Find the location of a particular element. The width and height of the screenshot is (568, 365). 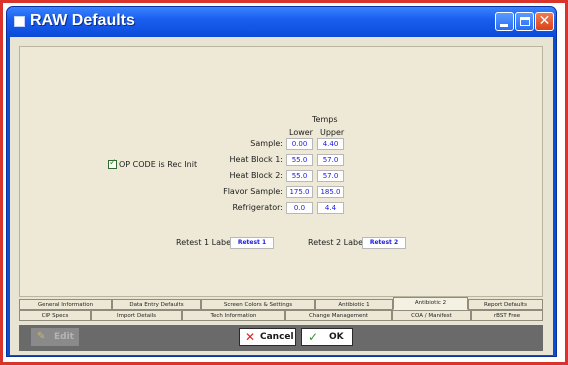

heat-block-2-label: Heat Block 2: is located at coordinates (256, 175).